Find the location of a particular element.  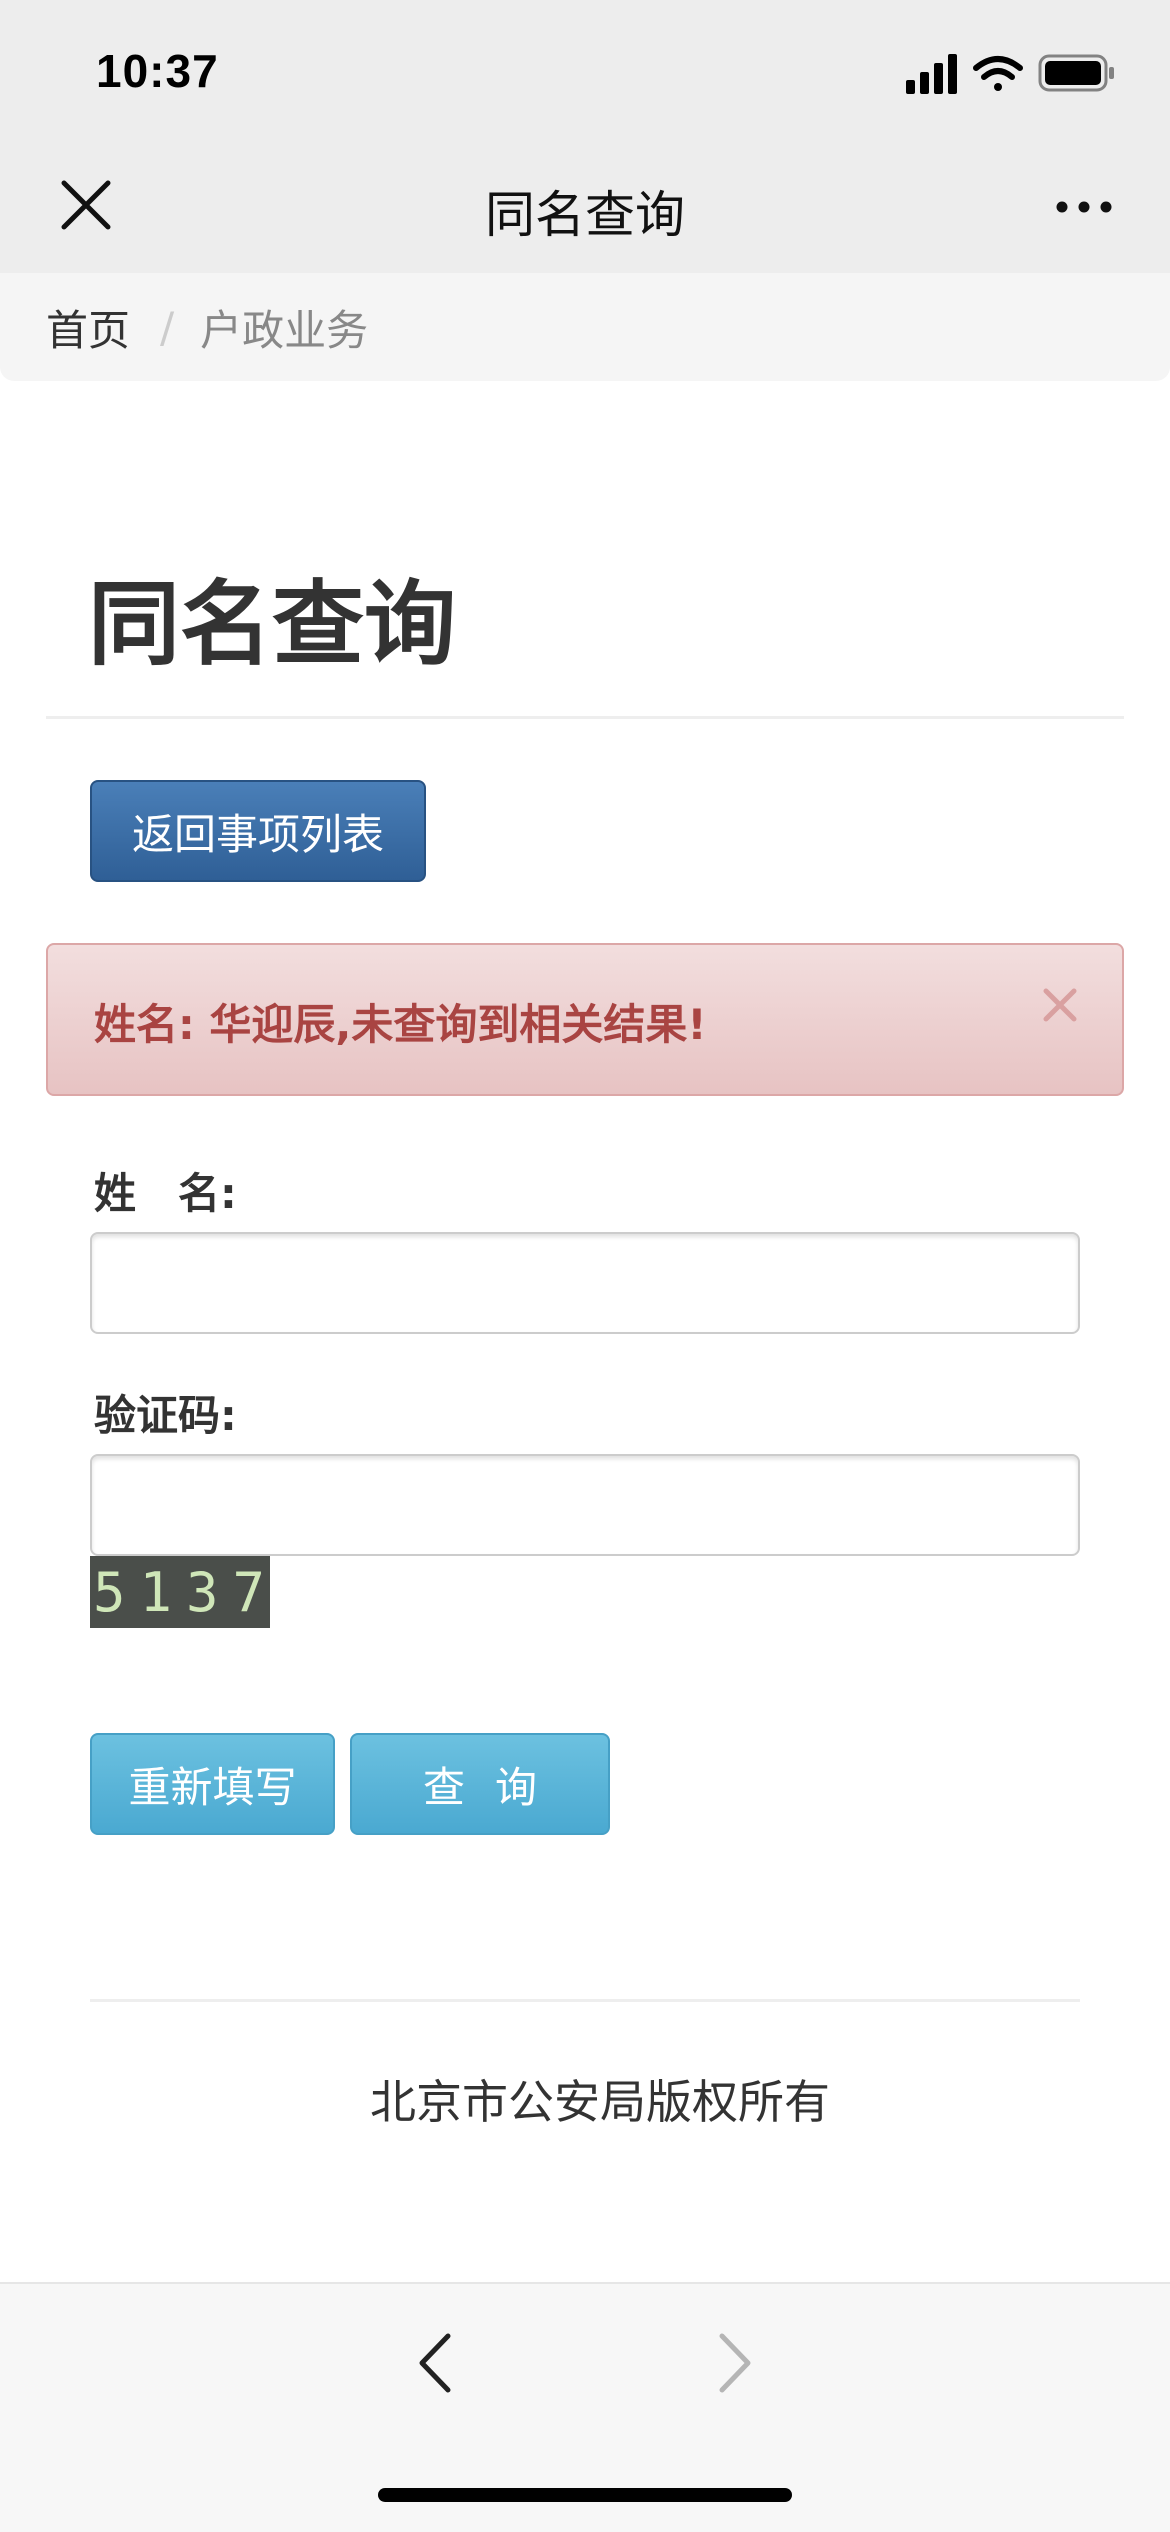

title-divider is located at coordinates (585, 717).